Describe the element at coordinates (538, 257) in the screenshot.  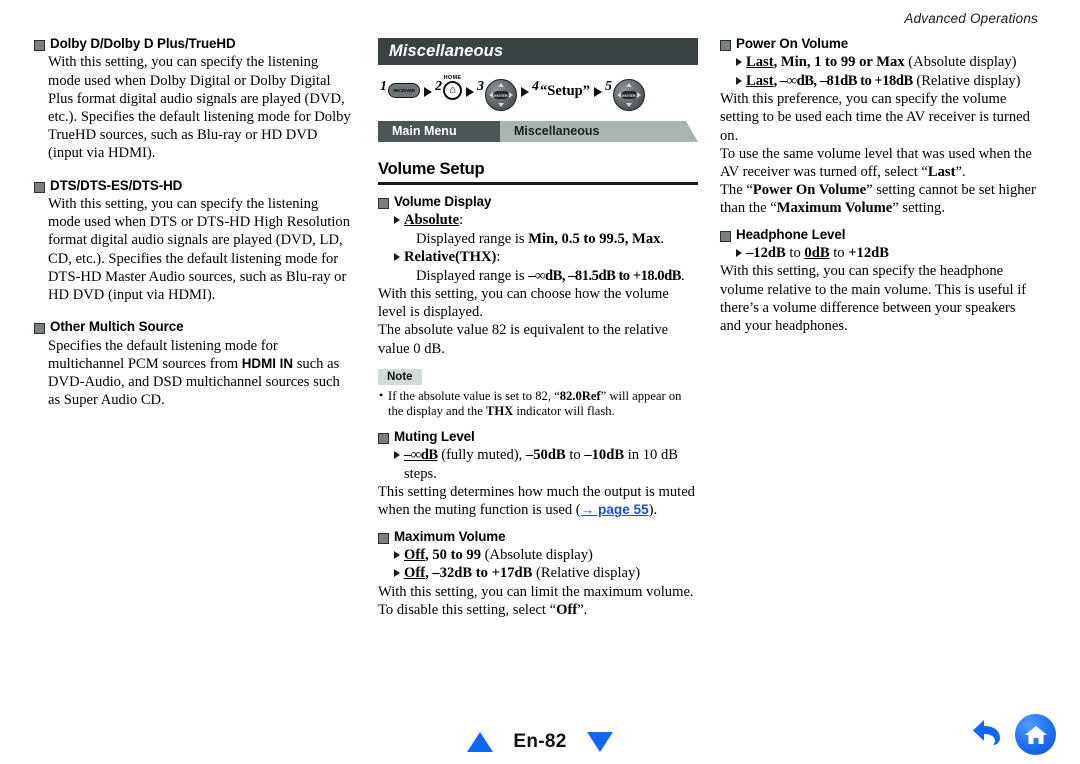
I see `option-relative-thx: Relative(THX):` at that location.